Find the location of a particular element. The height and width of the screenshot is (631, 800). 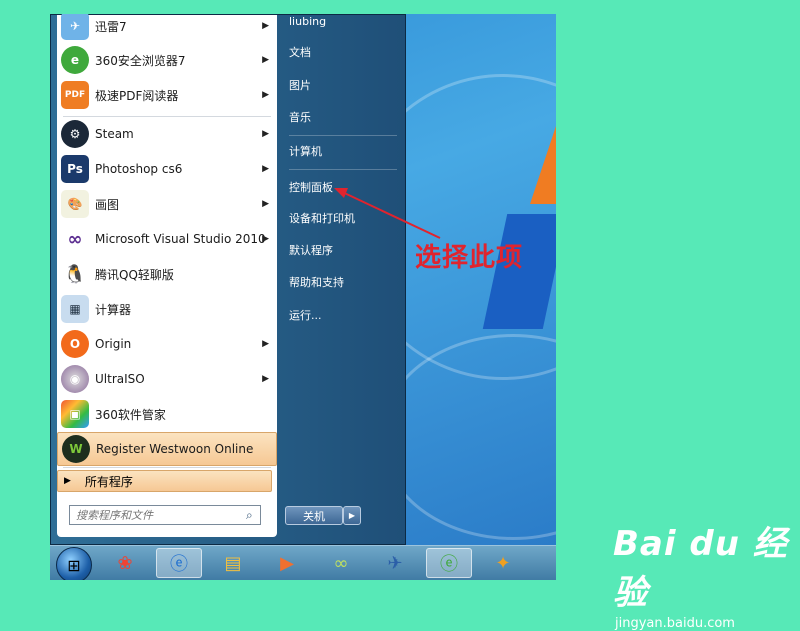

menu-item-ultraiso: ◉ UltraISO ▶ is located at coordinates (167, 379).